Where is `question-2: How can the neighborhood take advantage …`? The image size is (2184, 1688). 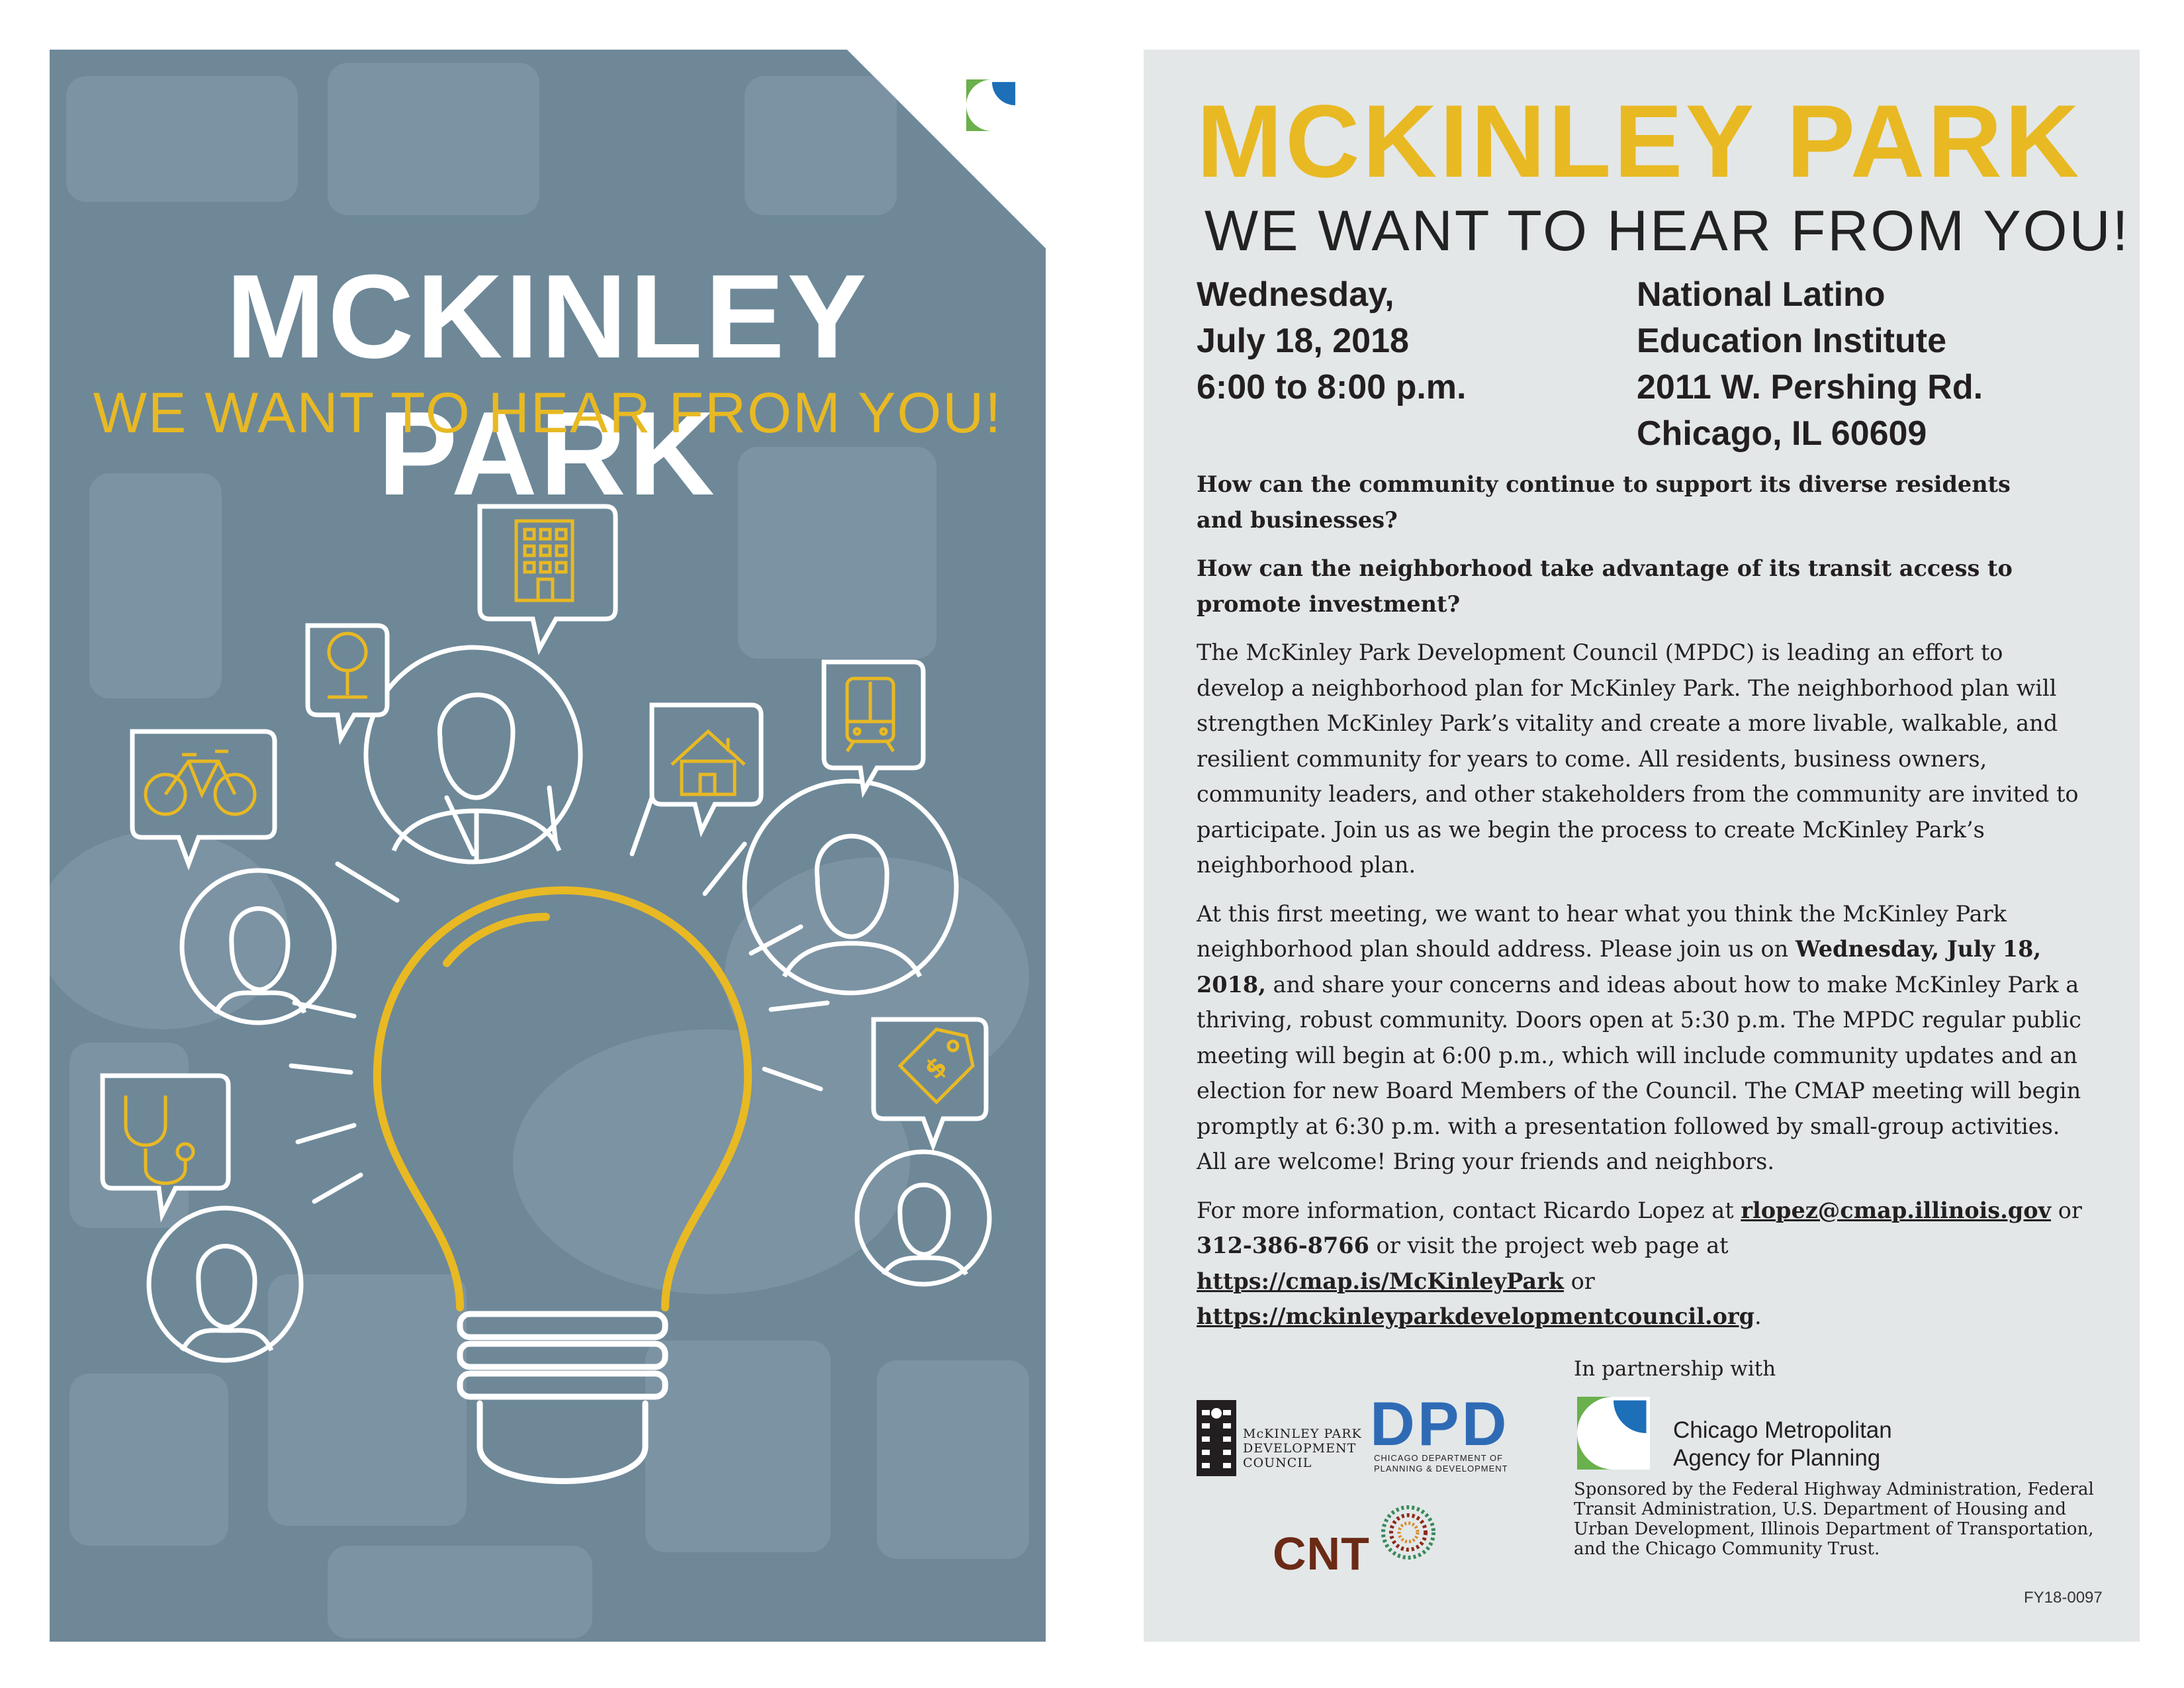 question-2: How can the neighborhood take advantage … is located at coordinates (1605, 586).